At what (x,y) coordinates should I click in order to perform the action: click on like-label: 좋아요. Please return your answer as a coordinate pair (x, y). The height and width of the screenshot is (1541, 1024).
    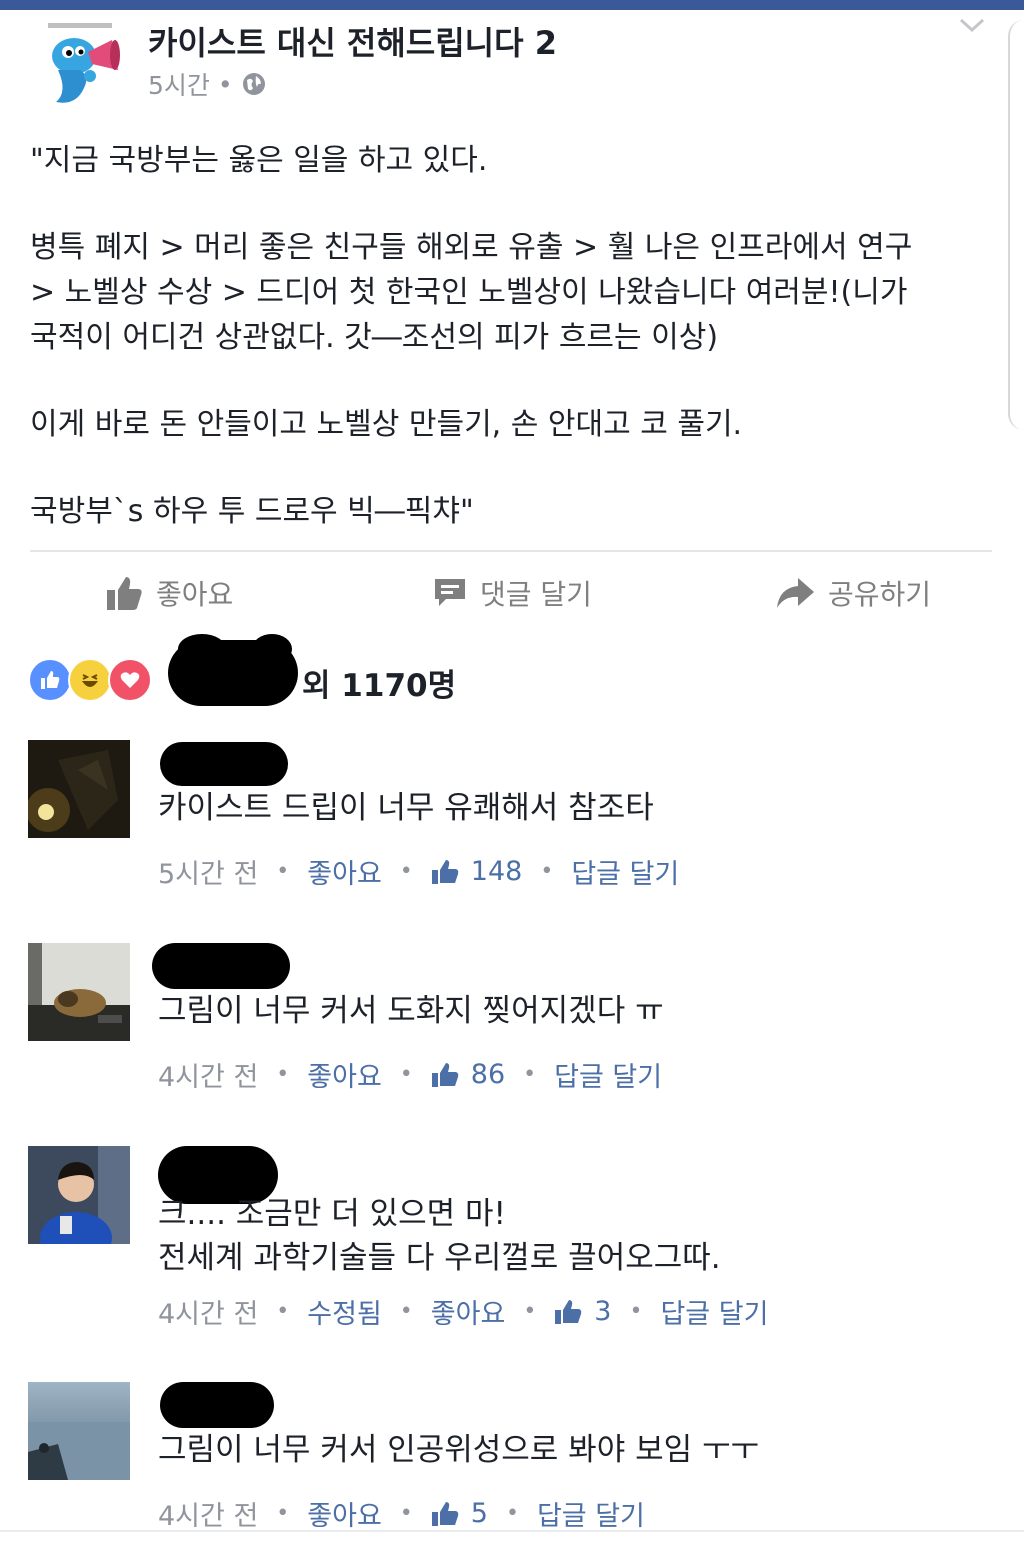
    Looking at the image, I should click on (195, 594).